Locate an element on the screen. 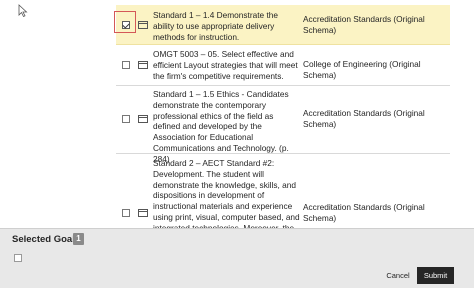  selected-goal-item-checkbox is located at coordinates (18, 258).